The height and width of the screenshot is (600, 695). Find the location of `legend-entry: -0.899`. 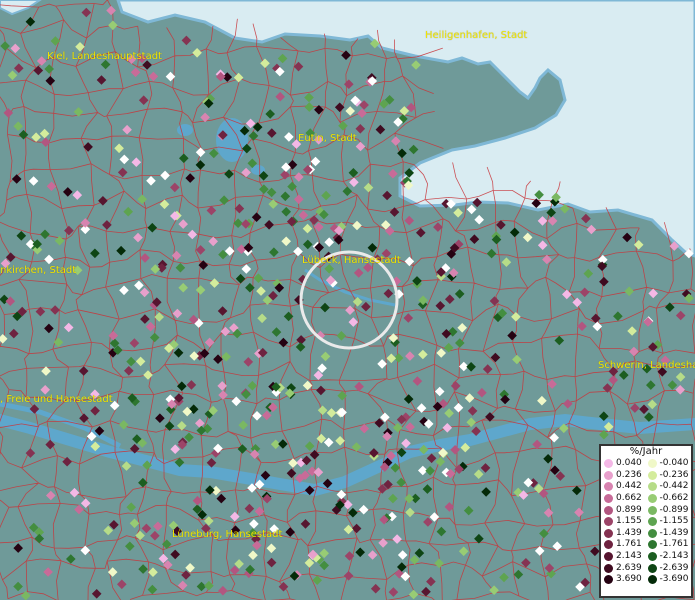

legend-entry: -0.899 is located at coordinates (669, 510).